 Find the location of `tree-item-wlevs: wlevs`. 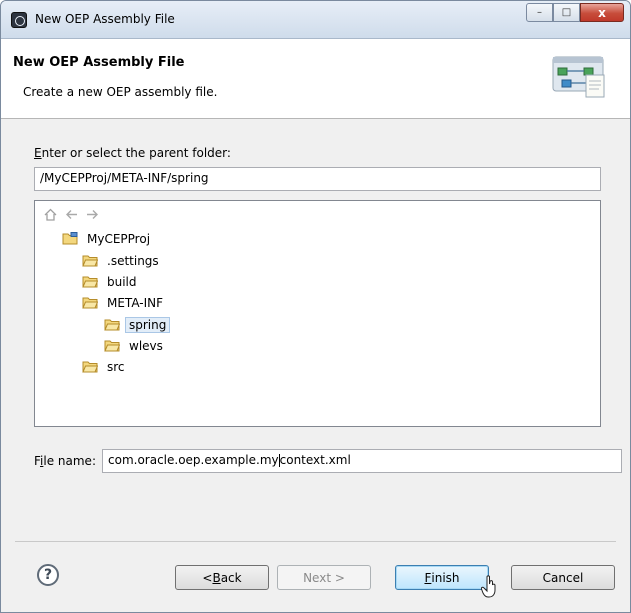

tree-item-wlevs: wlevs is located at coordinates (135, 345).